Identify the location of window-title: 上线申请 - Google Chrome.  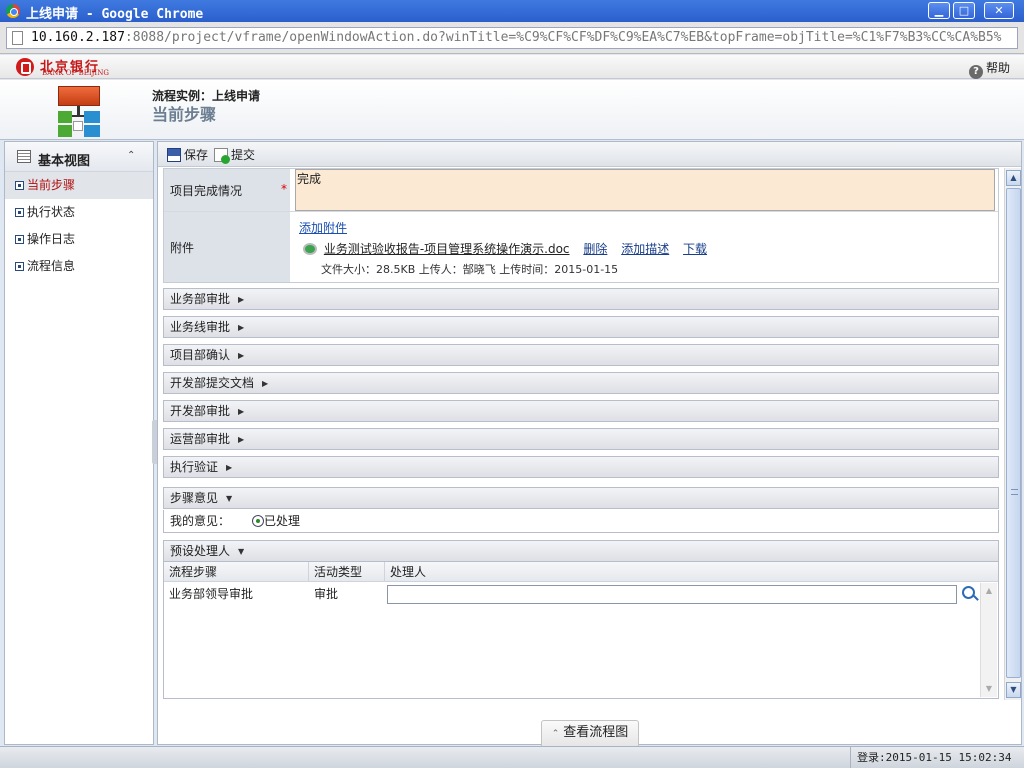
(115, 14).